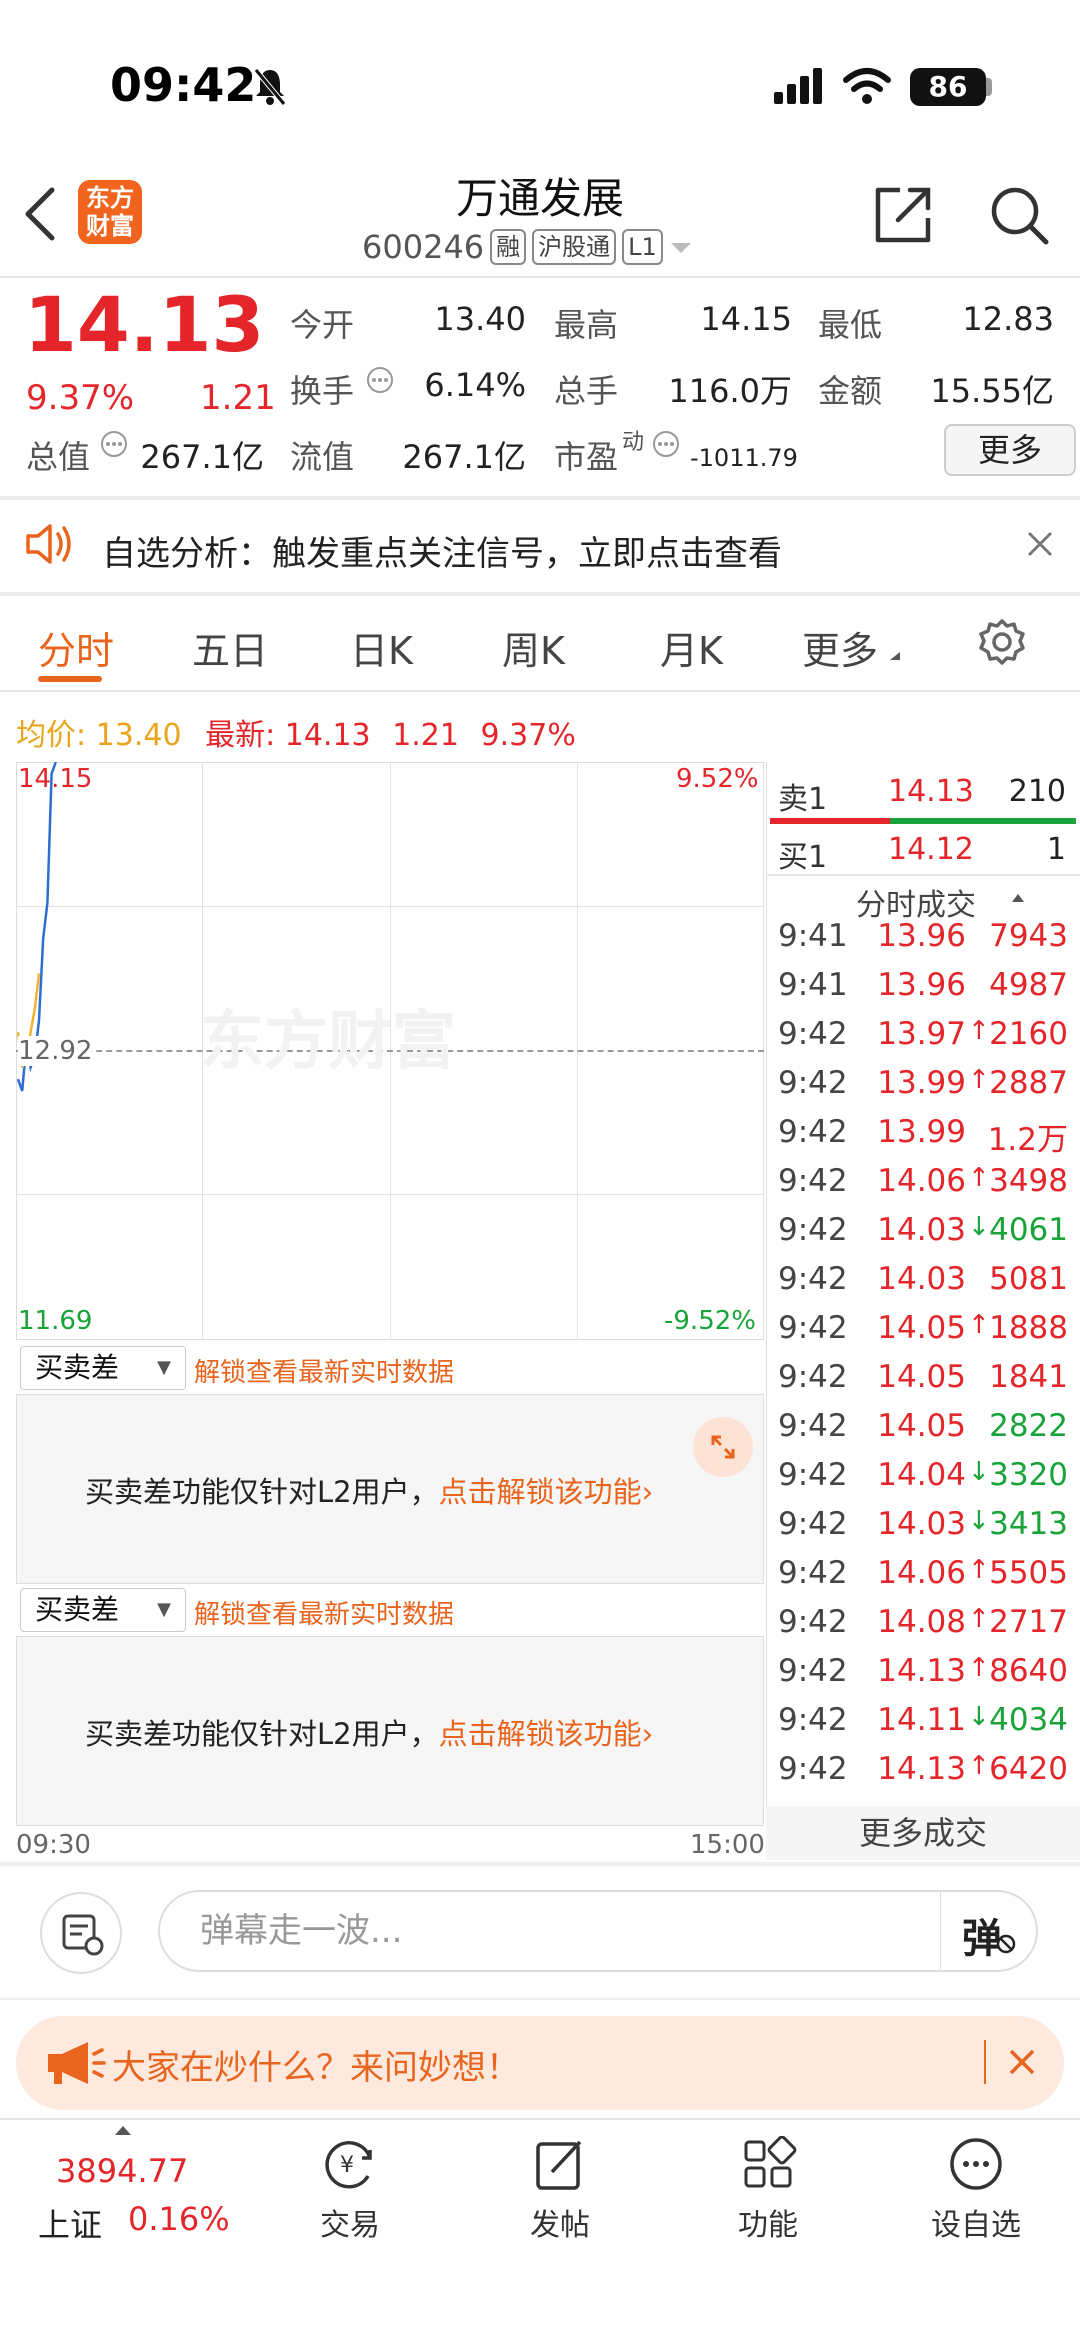 The image size is (1080, 2349). What do you see at coordinates (744, 458) in the screenshot?
I see `pe-value: -1011.79` at bounding box center [744, 458].